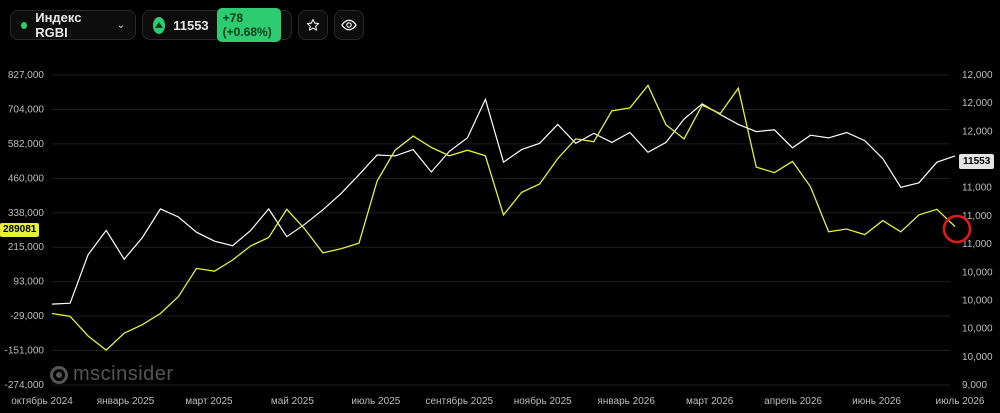 Image resolution: width=1000 pixels, height=413 pixels. What do you see at coordinates (710, 401) in the screenshot?
I see `x-tick-label: март 2026` at bounding box center [710, 401].